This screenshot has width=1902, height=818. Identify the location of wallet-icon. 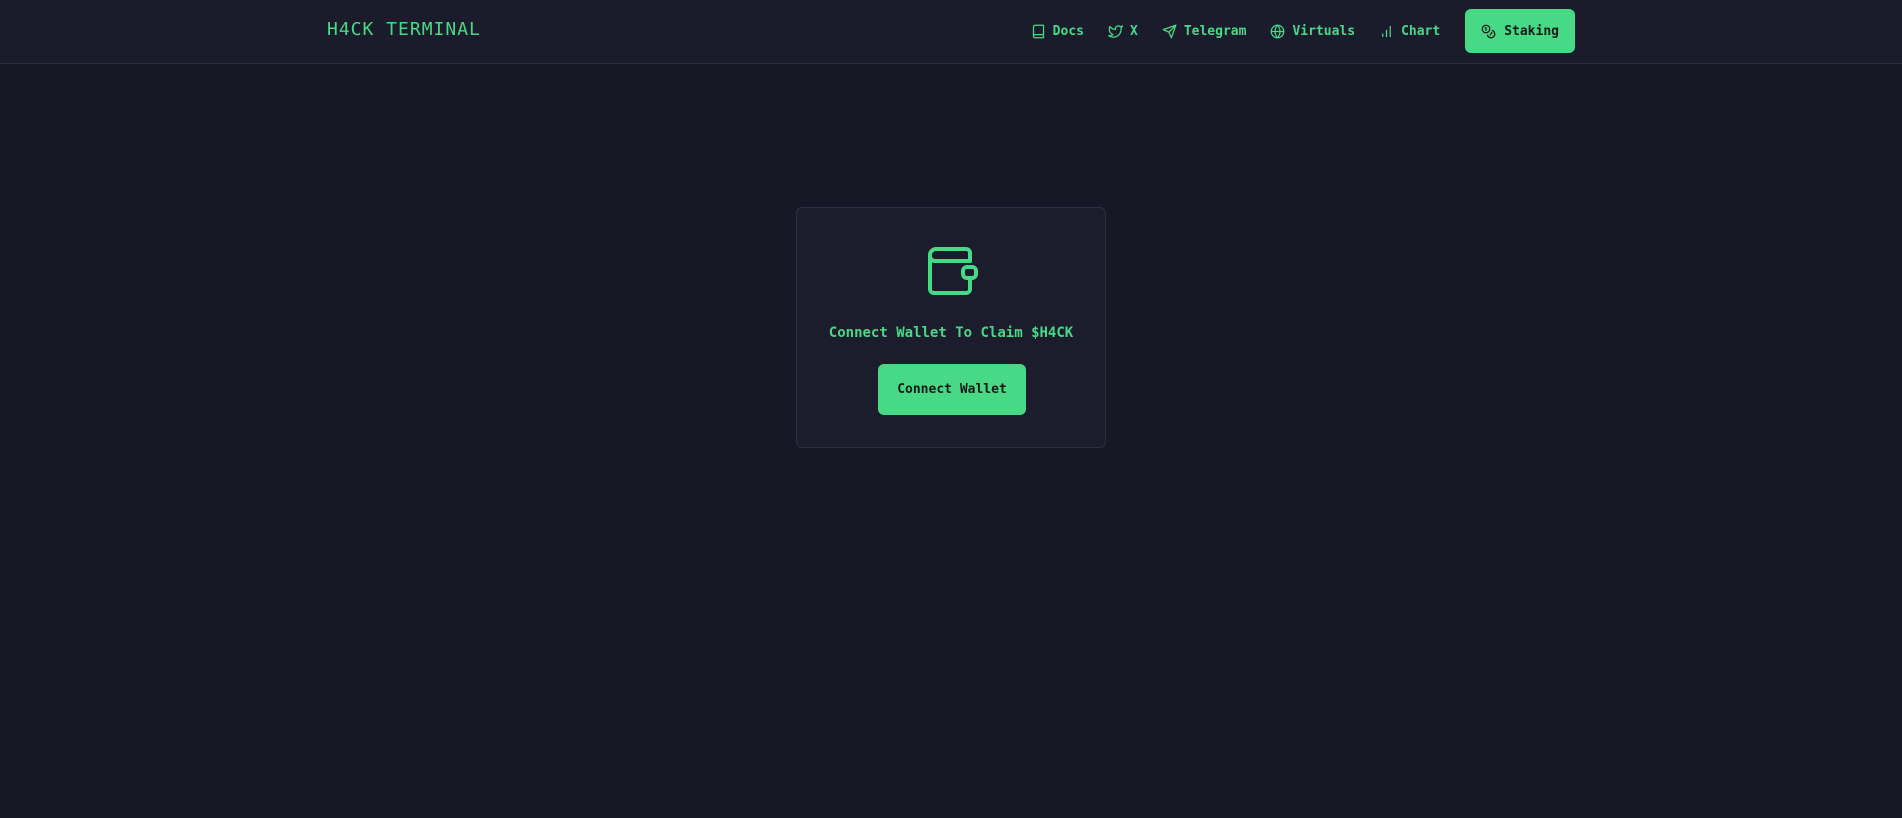
(953, 271).